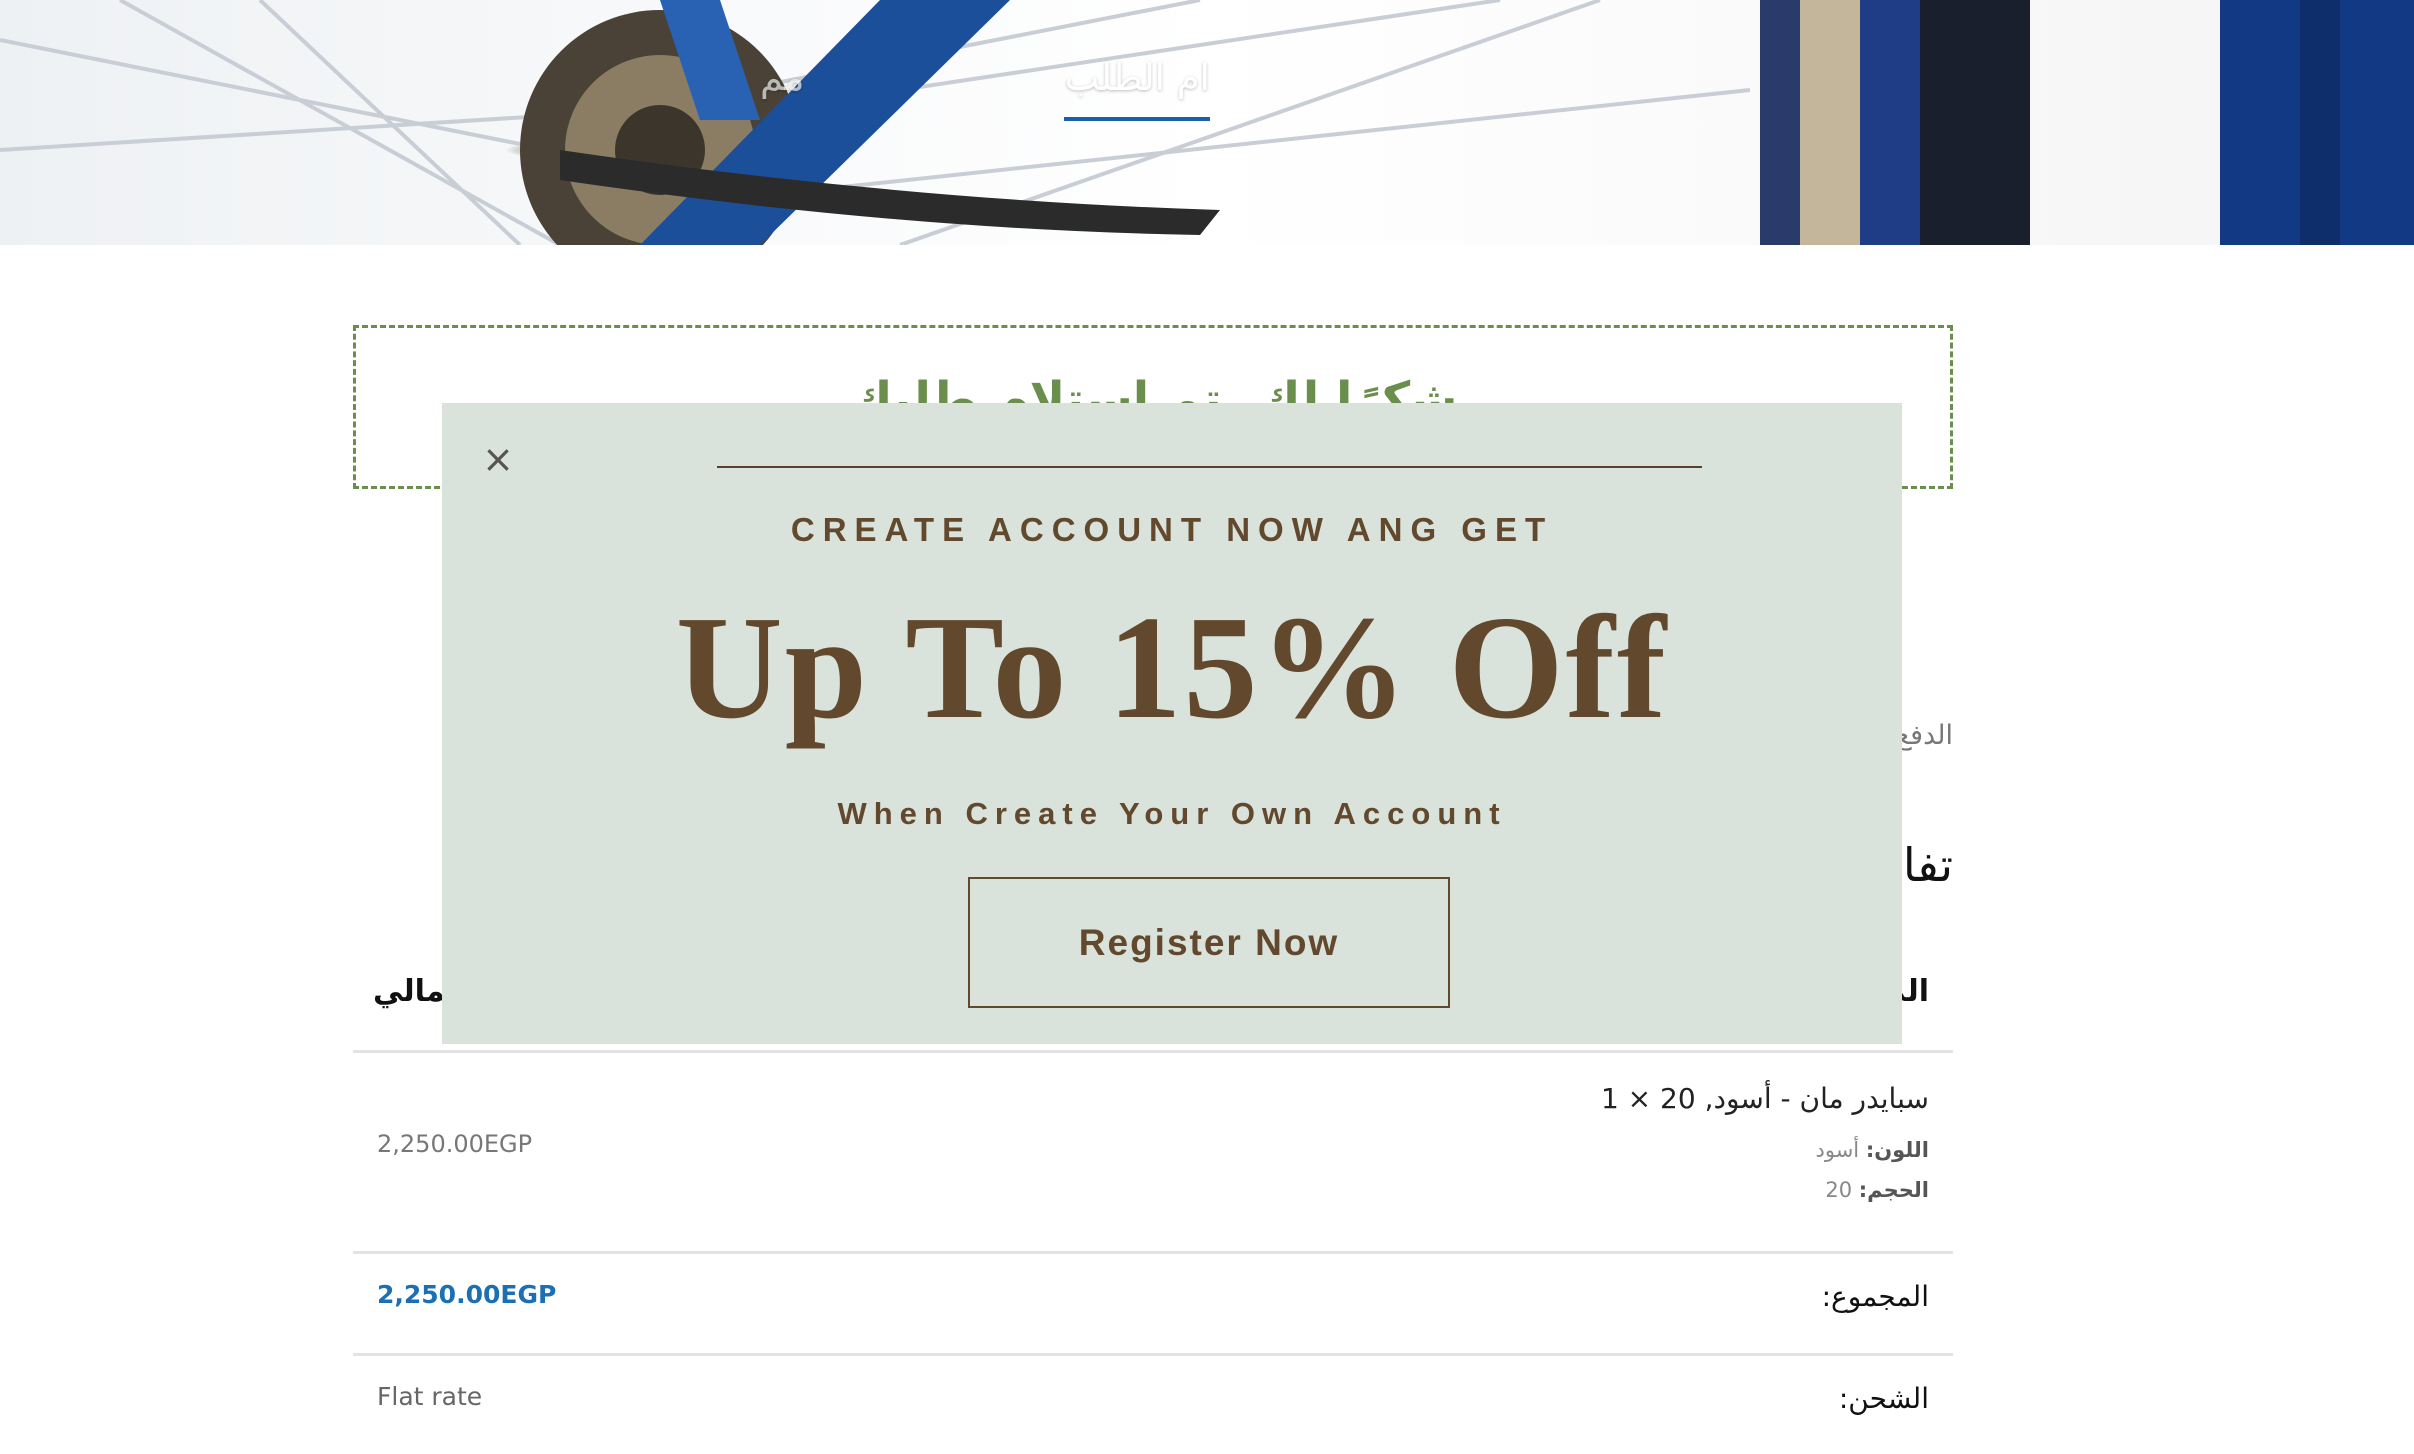 The width and height of the screenshot is (2414, 1454). Describe the element at coordinates (1137, 88) in the screenshot. I see `tab-order-received: ام الطلب` at that location.